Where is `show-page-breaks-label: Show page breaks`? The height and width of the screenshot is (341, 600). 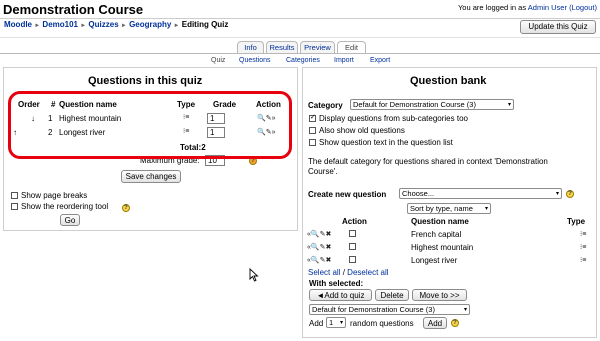
show-page-breaks-label: Show page breaks is located at coordinates (54, 195).